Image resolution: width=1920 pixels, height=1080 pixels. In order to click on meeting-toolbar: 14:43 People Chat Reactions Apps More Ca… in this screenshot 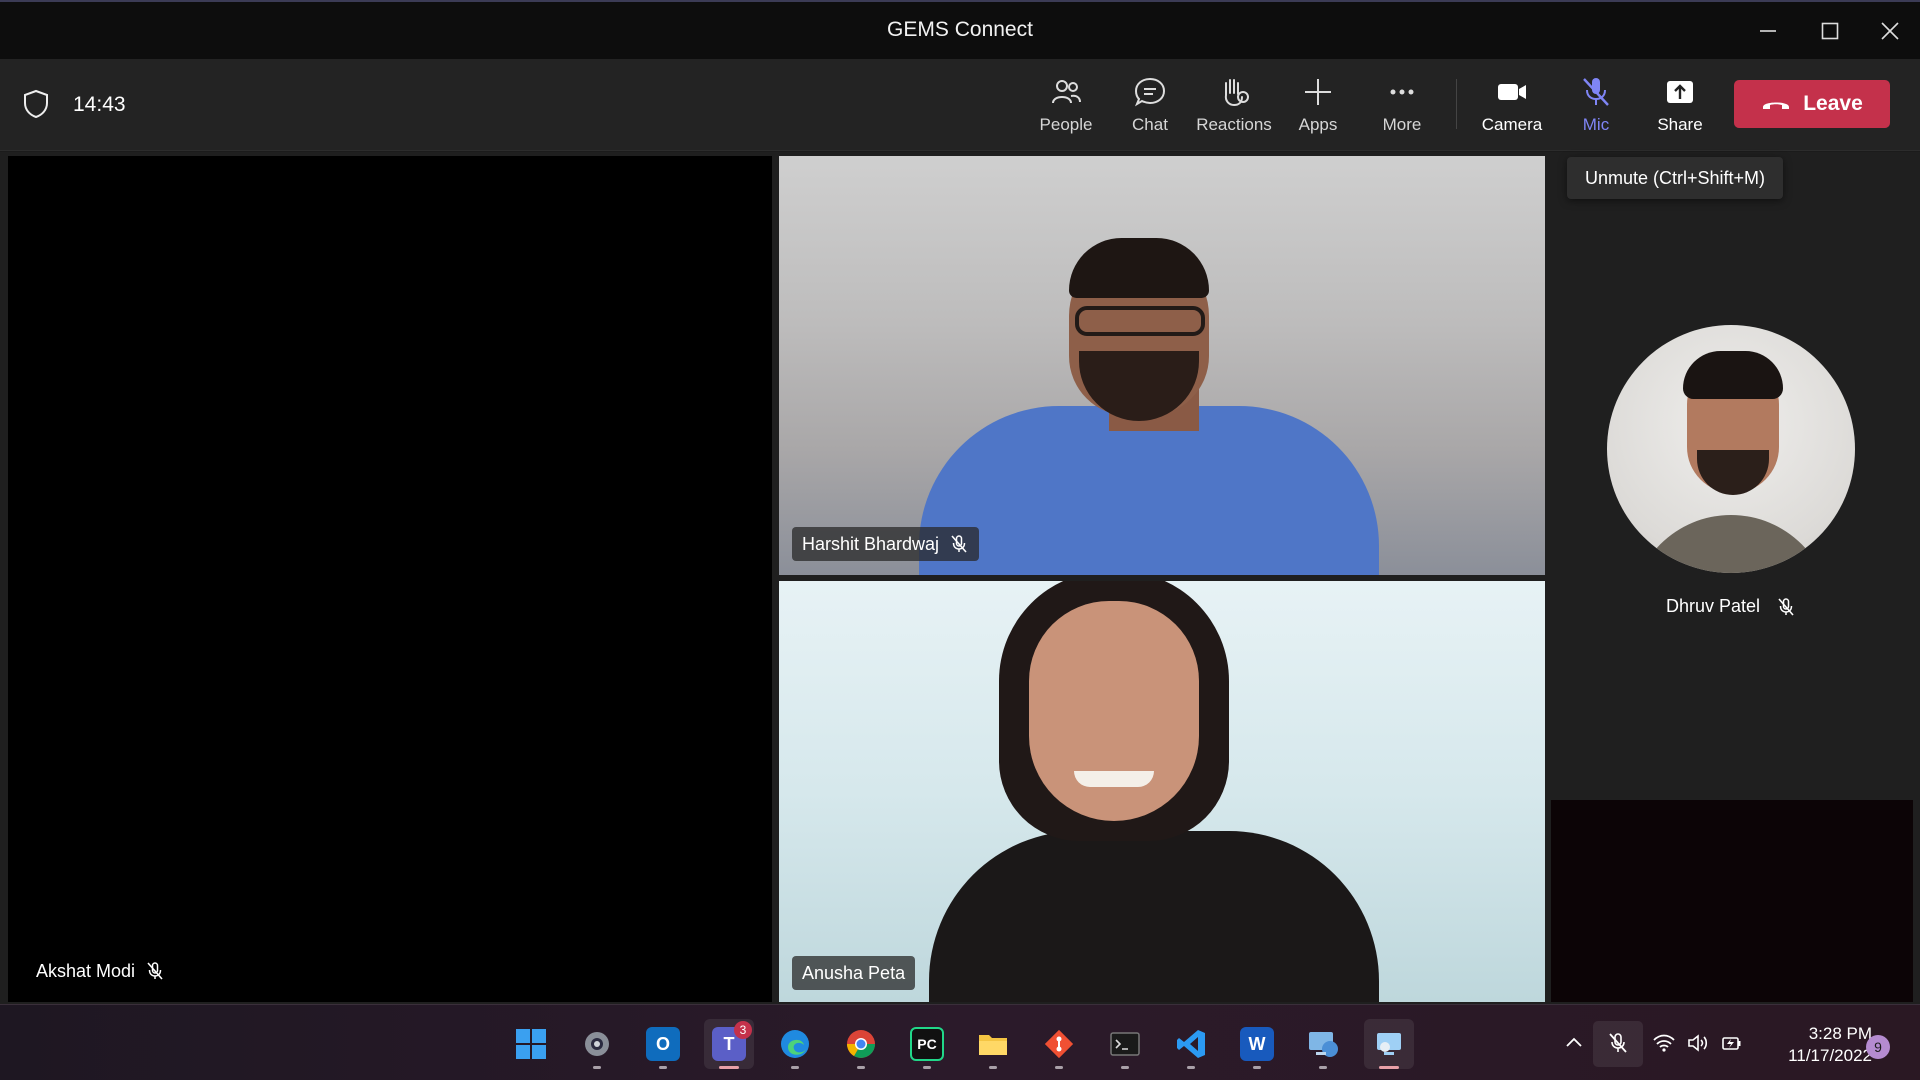, I will do `click(960, 105)`.